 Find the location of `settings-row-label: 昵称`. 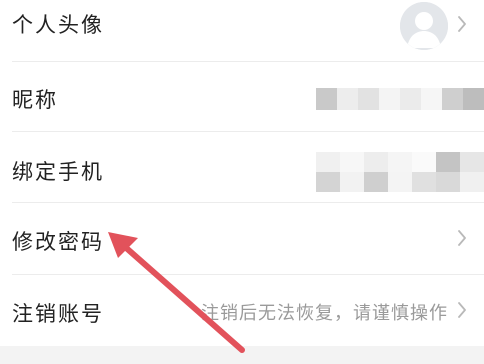

settings-row-label: 昵称 is located at coordinates (35, 100).